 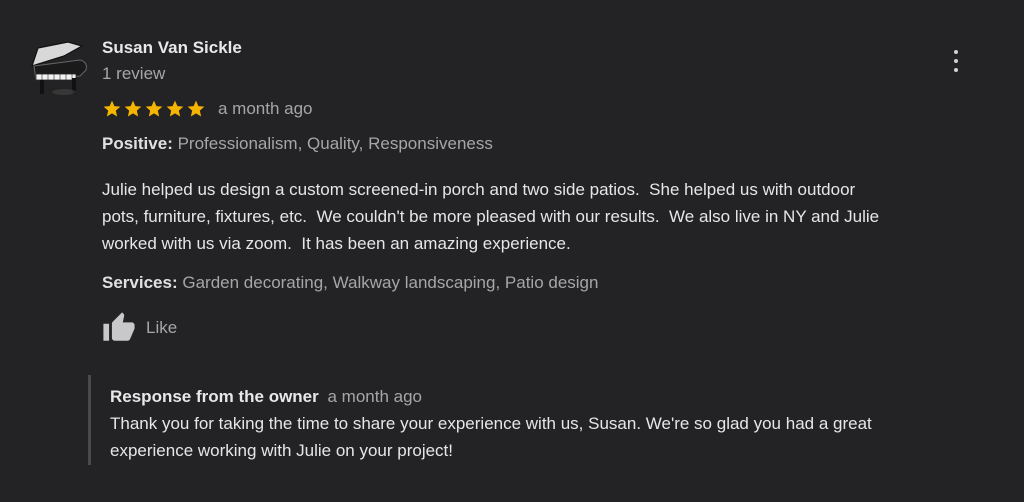 I want to click on thumbs-up-icon, so click(x=119, y=326).